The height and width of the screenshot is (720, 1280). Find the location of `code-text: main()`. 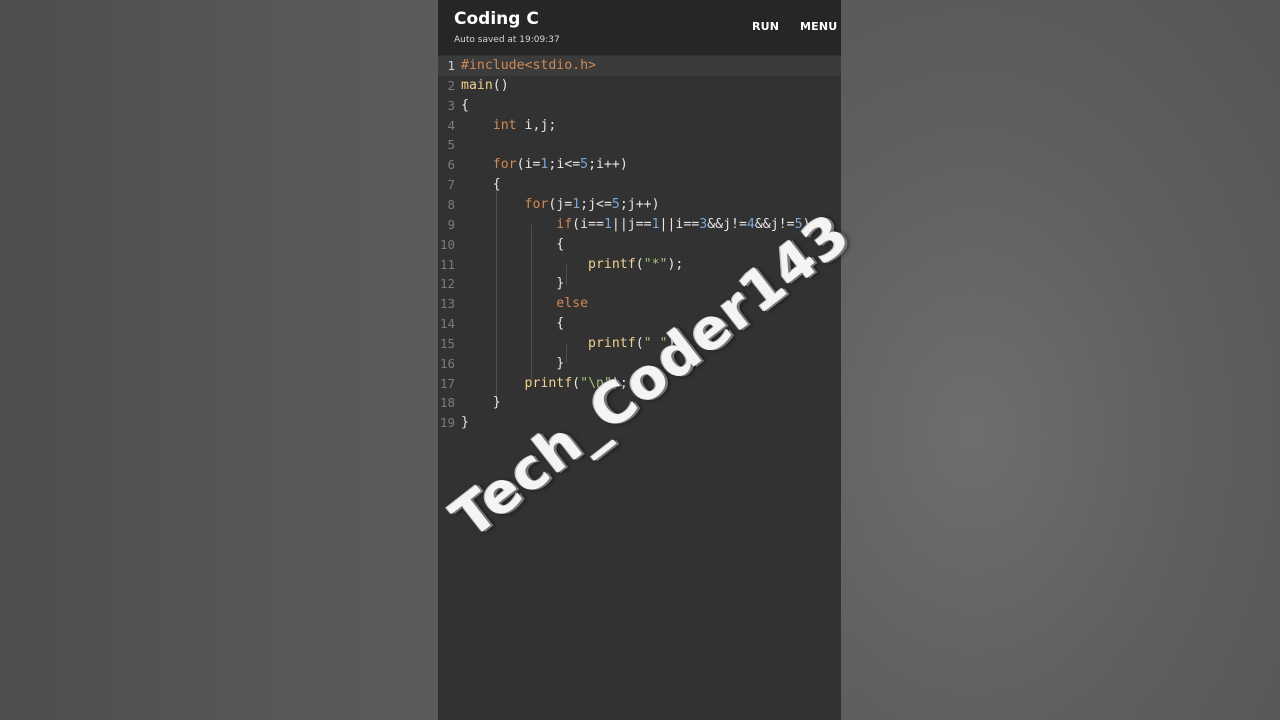

code-text: main() is located at coordinates (485, 85).